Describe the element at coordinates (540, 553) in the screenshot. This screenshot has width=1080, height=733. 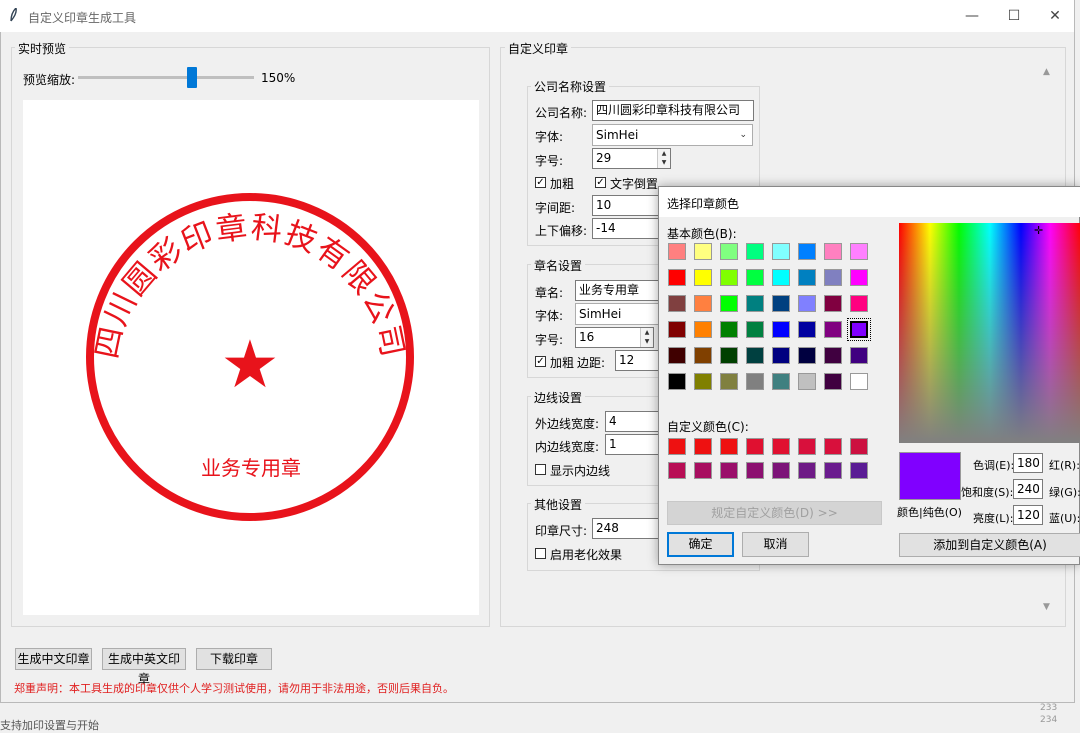
I see `aging-checkbox` at that location.